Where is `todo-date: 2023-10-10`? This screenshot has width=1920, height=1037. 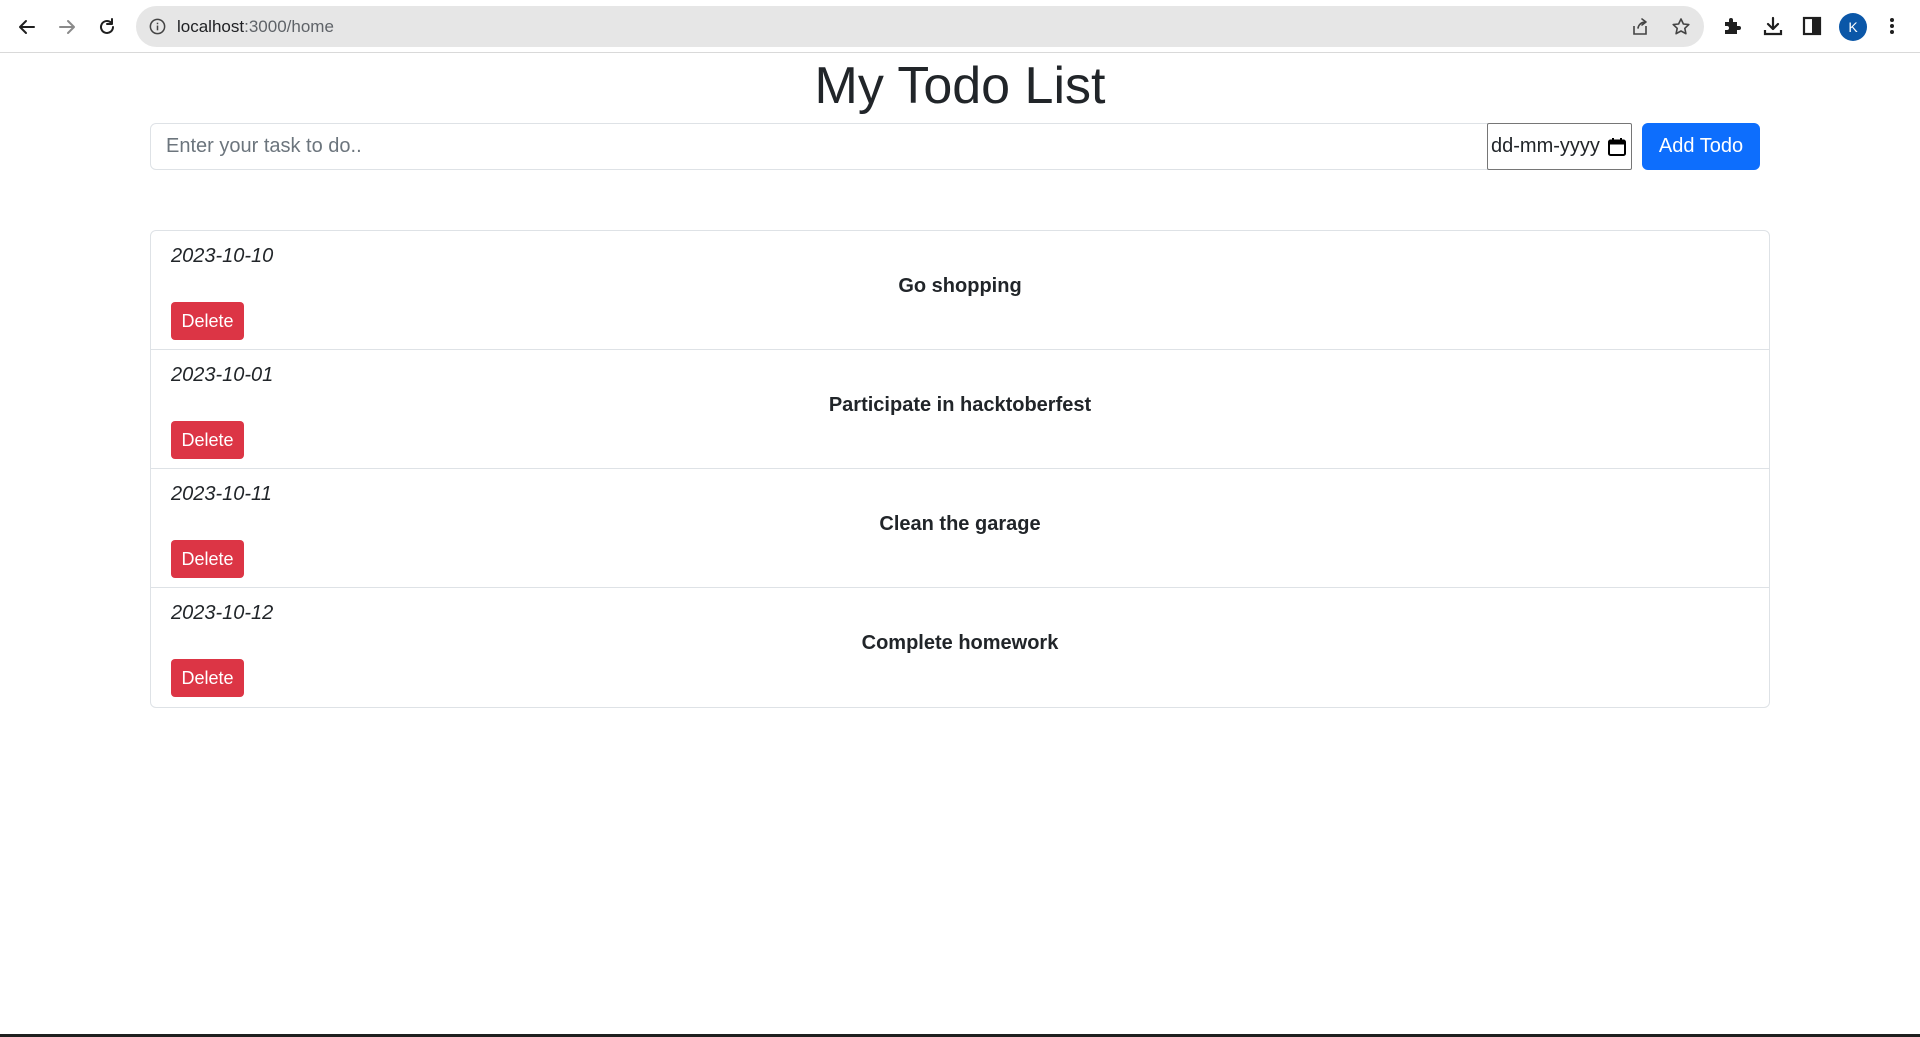 todo-date: 2023-10-10 is located at coordinates (222, 256).